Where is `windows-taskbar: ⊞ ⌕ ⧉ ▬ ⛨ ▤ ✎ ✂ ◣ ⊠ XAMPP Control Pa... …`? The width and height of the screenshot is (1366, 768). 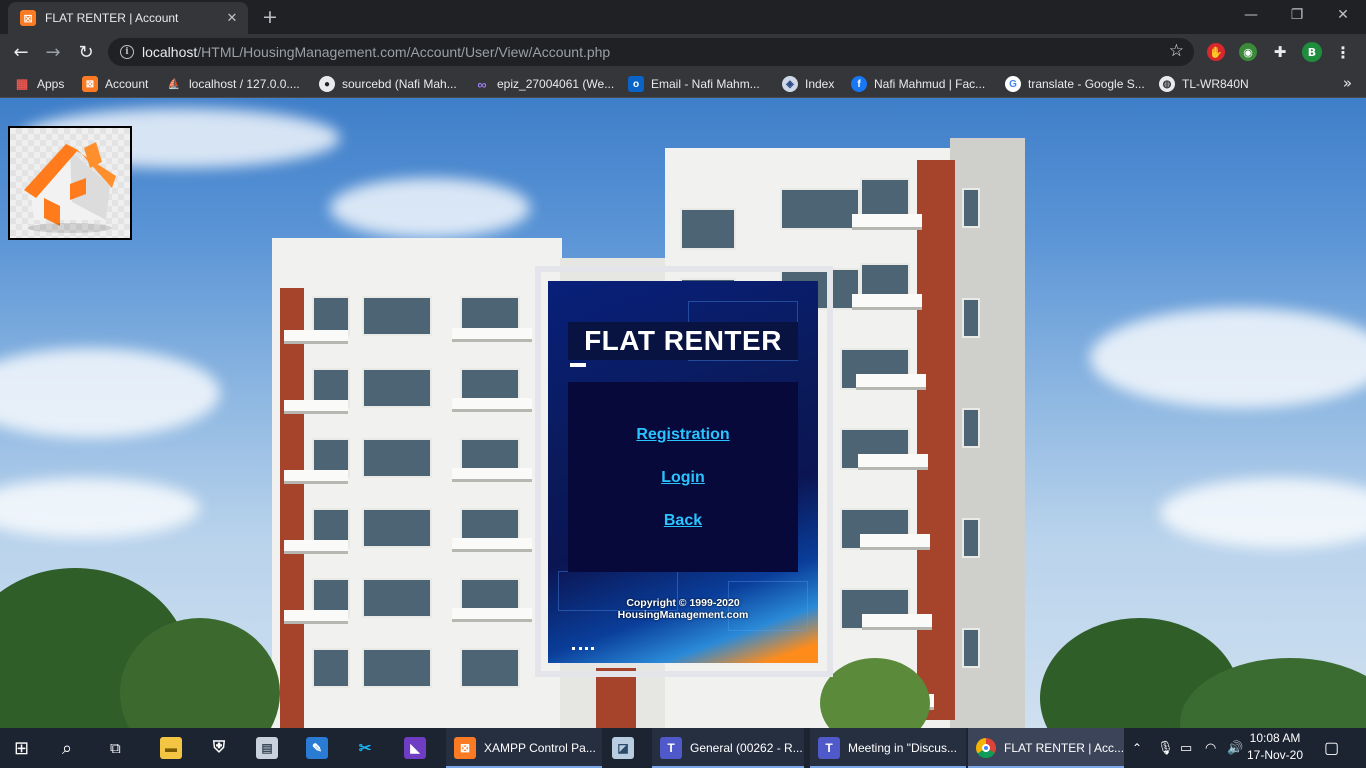
windows-taskbar: ⊞ ⌕ ⧉ ▬ ⛨ ▤ ✎ ✂ ◣ ⊠ XAMPP Control Pa... … is located at coordinates (683, 748).